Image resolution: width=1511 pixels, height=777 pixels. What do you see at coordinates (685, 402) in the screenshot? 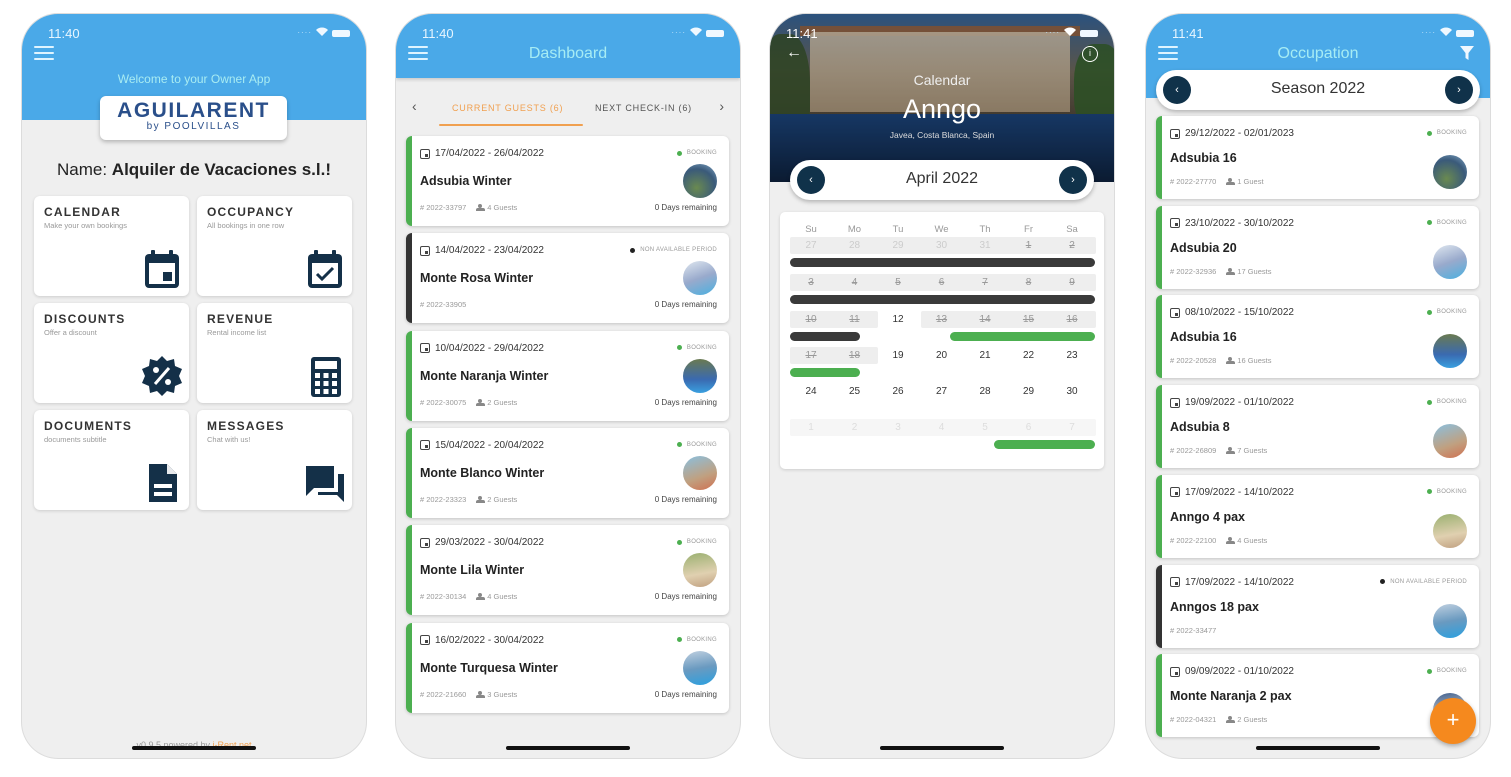
I see `days-remaining: 0 Days remaining` at bounding box center [685, 402].